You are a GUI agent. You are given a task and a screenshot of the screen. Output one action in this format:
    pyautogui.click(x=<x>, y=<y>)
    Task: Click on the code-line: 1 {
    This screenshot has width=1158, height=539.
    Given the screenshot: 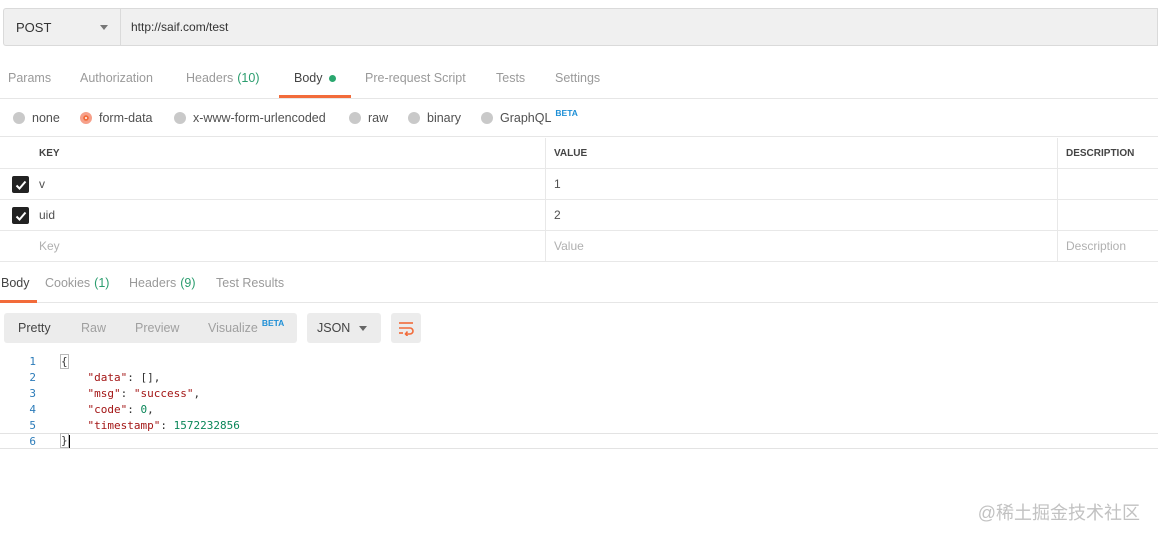 What is the action you would take?
    pyautogui.click(x=579, y=361)
    